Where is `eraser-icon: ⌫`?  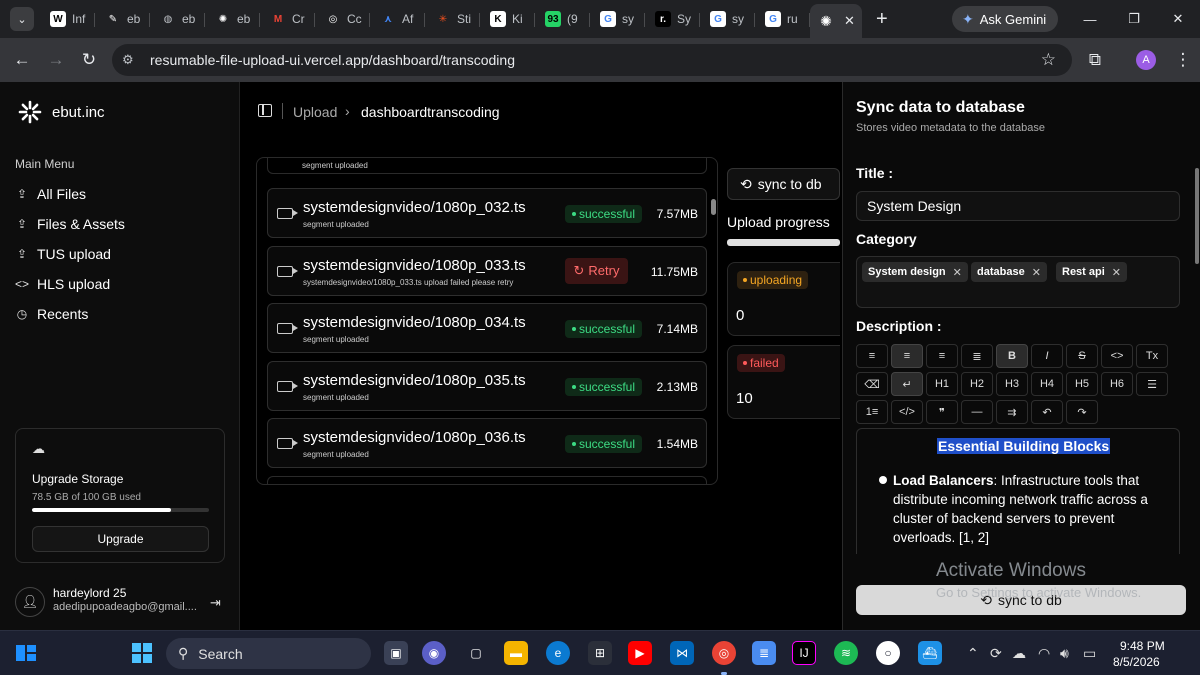
eraser-icon: ⌫ is located at coordinates (872, 384).